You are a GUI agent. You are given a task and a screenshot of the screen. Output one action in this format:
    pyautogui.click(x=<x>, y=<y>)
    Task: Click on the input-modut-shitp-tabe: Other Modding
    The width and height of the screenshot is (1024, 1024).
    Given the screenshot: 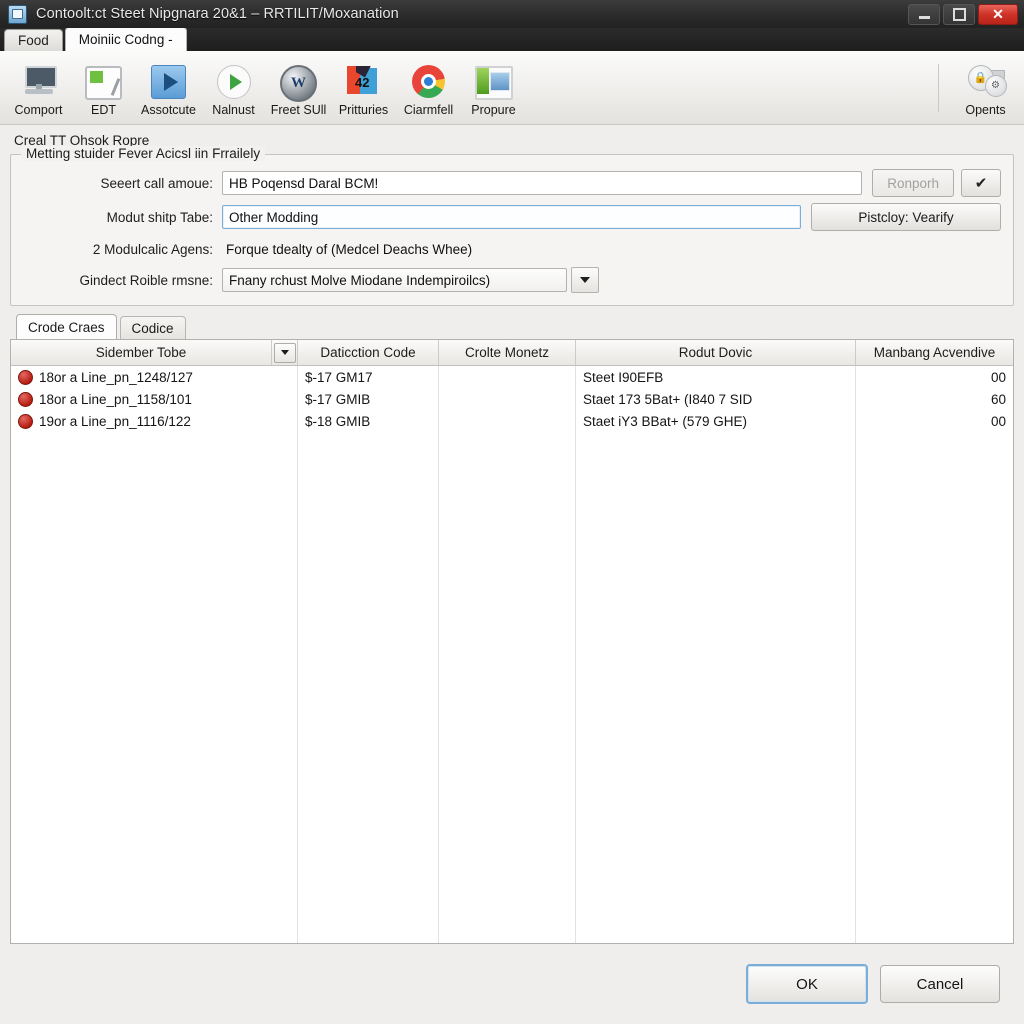 What is the action you would take?
    pyautogui.click(x=511, y=217)
    